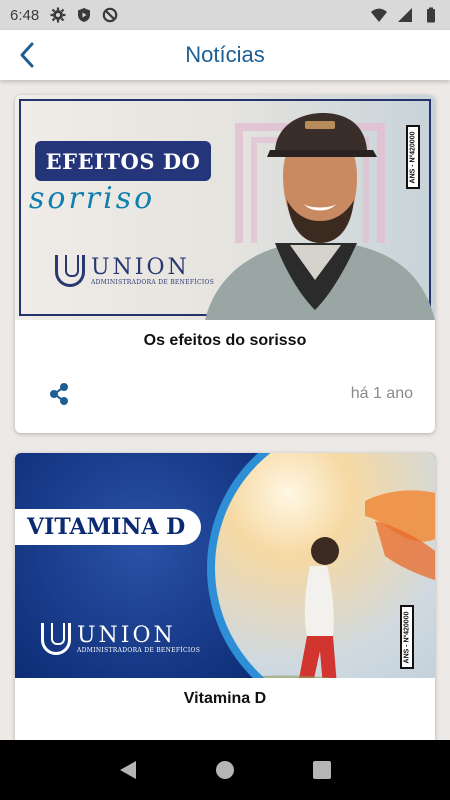 The width and height of the screenshot is (450, 800). Describe the element at coordinates (225, 394) in the screenshot. I see `card-footer: há 1 ano` at that location.